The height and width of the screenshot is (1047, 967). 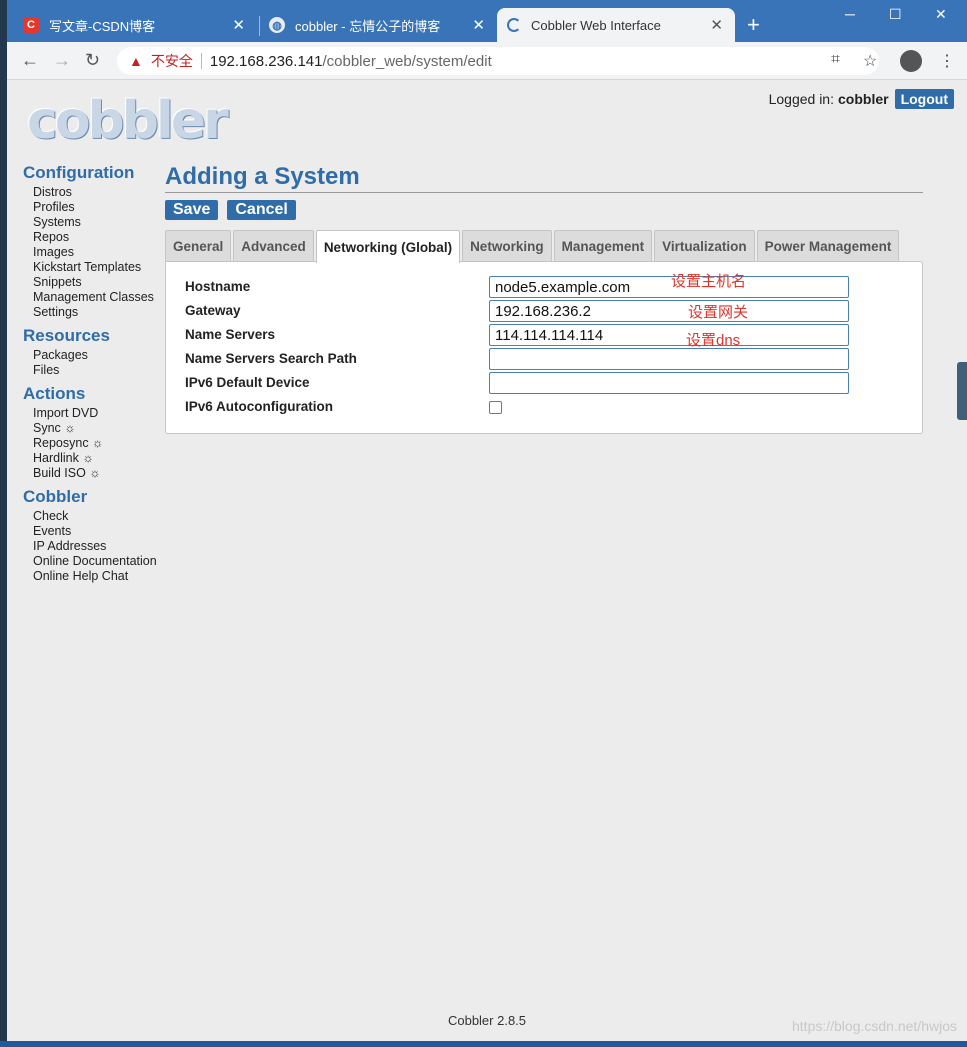 What do you see at coordinates (669, 311) in the screenshot?
I see `gateway-input` at bounding box center [669, 311].